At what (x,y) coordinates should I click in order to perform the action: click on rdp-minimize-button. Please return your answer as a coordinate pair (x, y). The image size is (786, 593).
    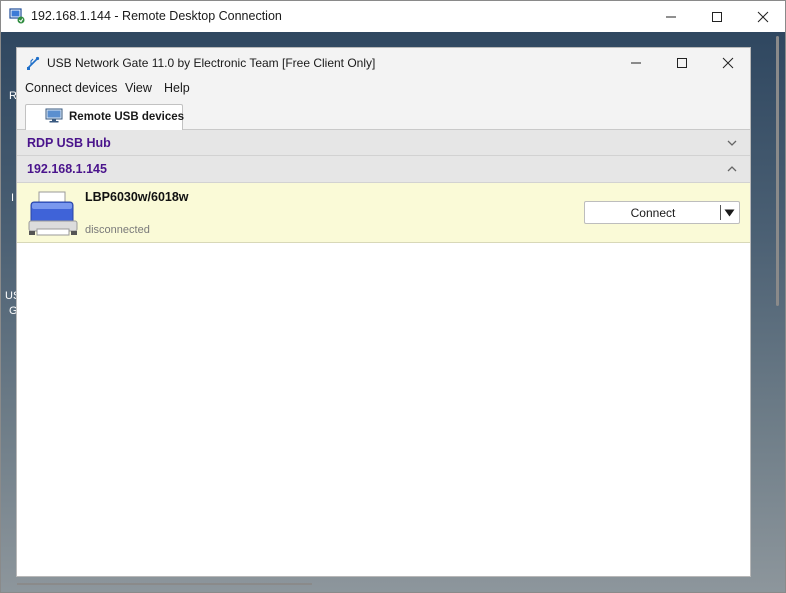
    Looking at the image, I should click on (671, 16).